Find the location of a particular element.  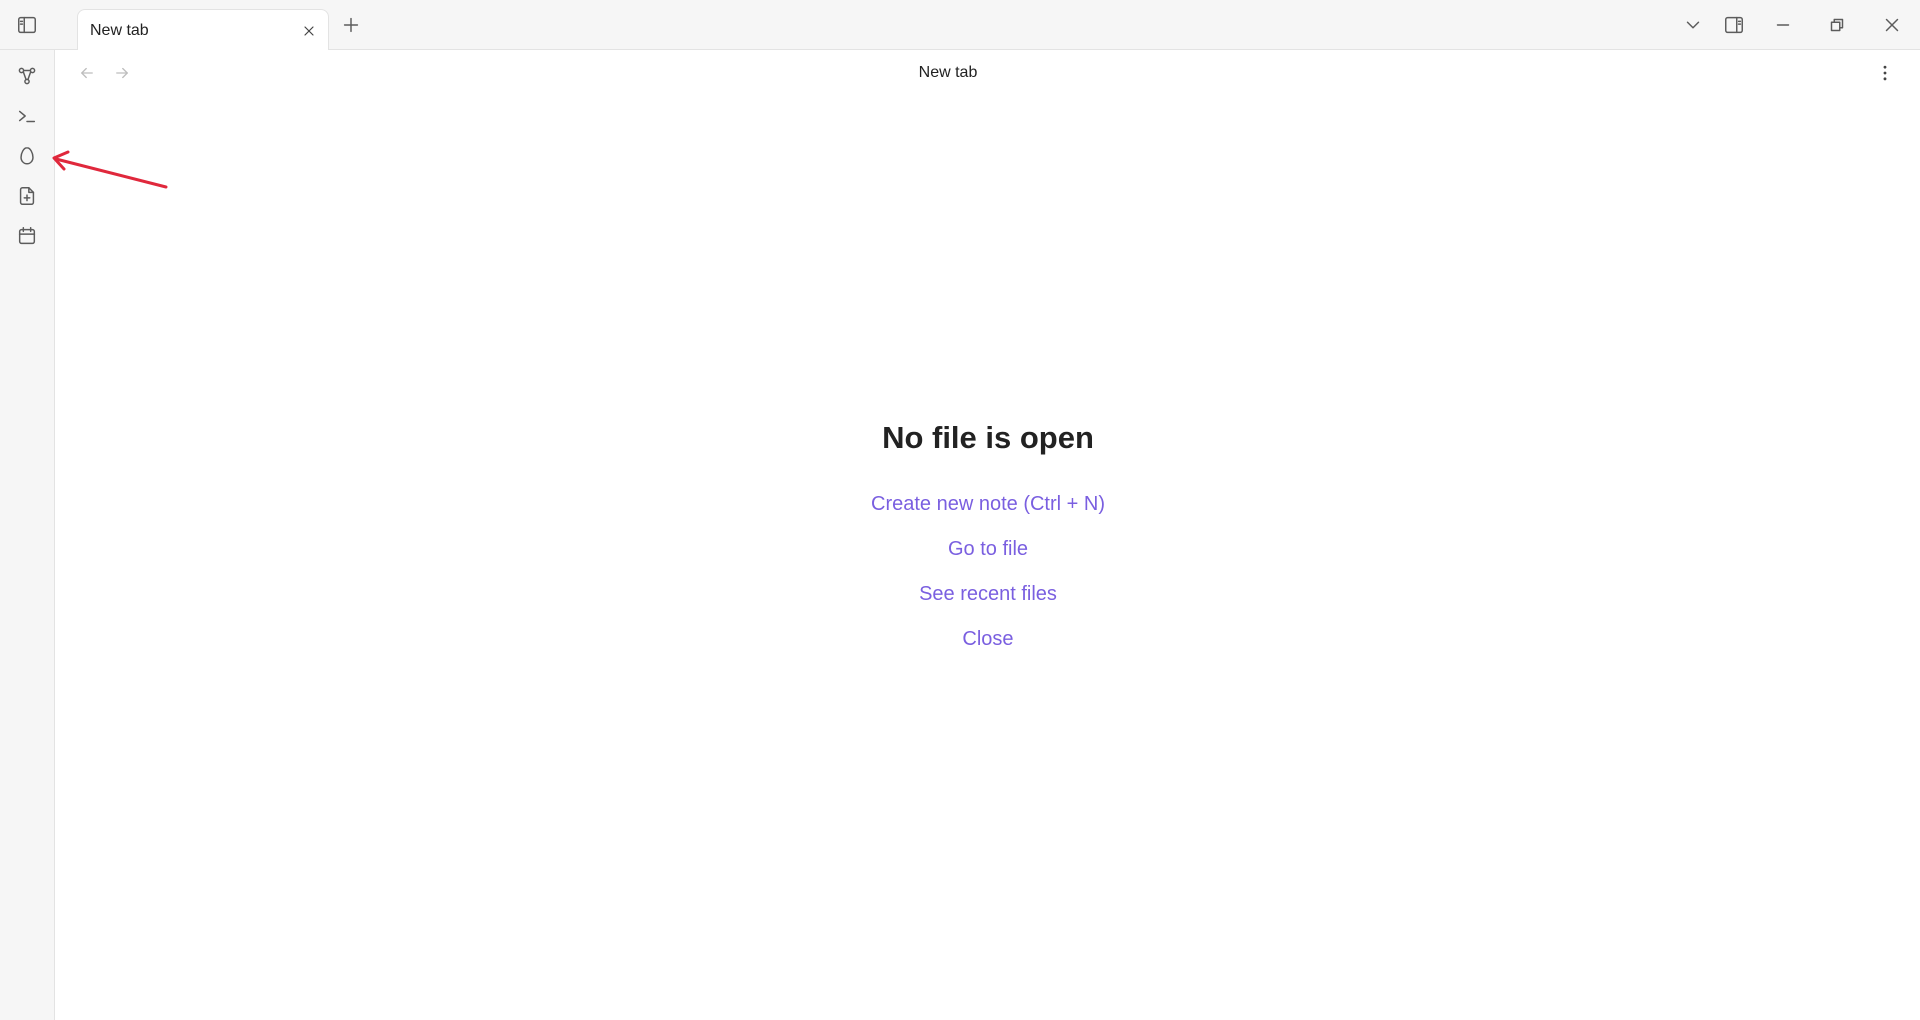

tab-new-tab: New tab is located at coordinates (203, 30).